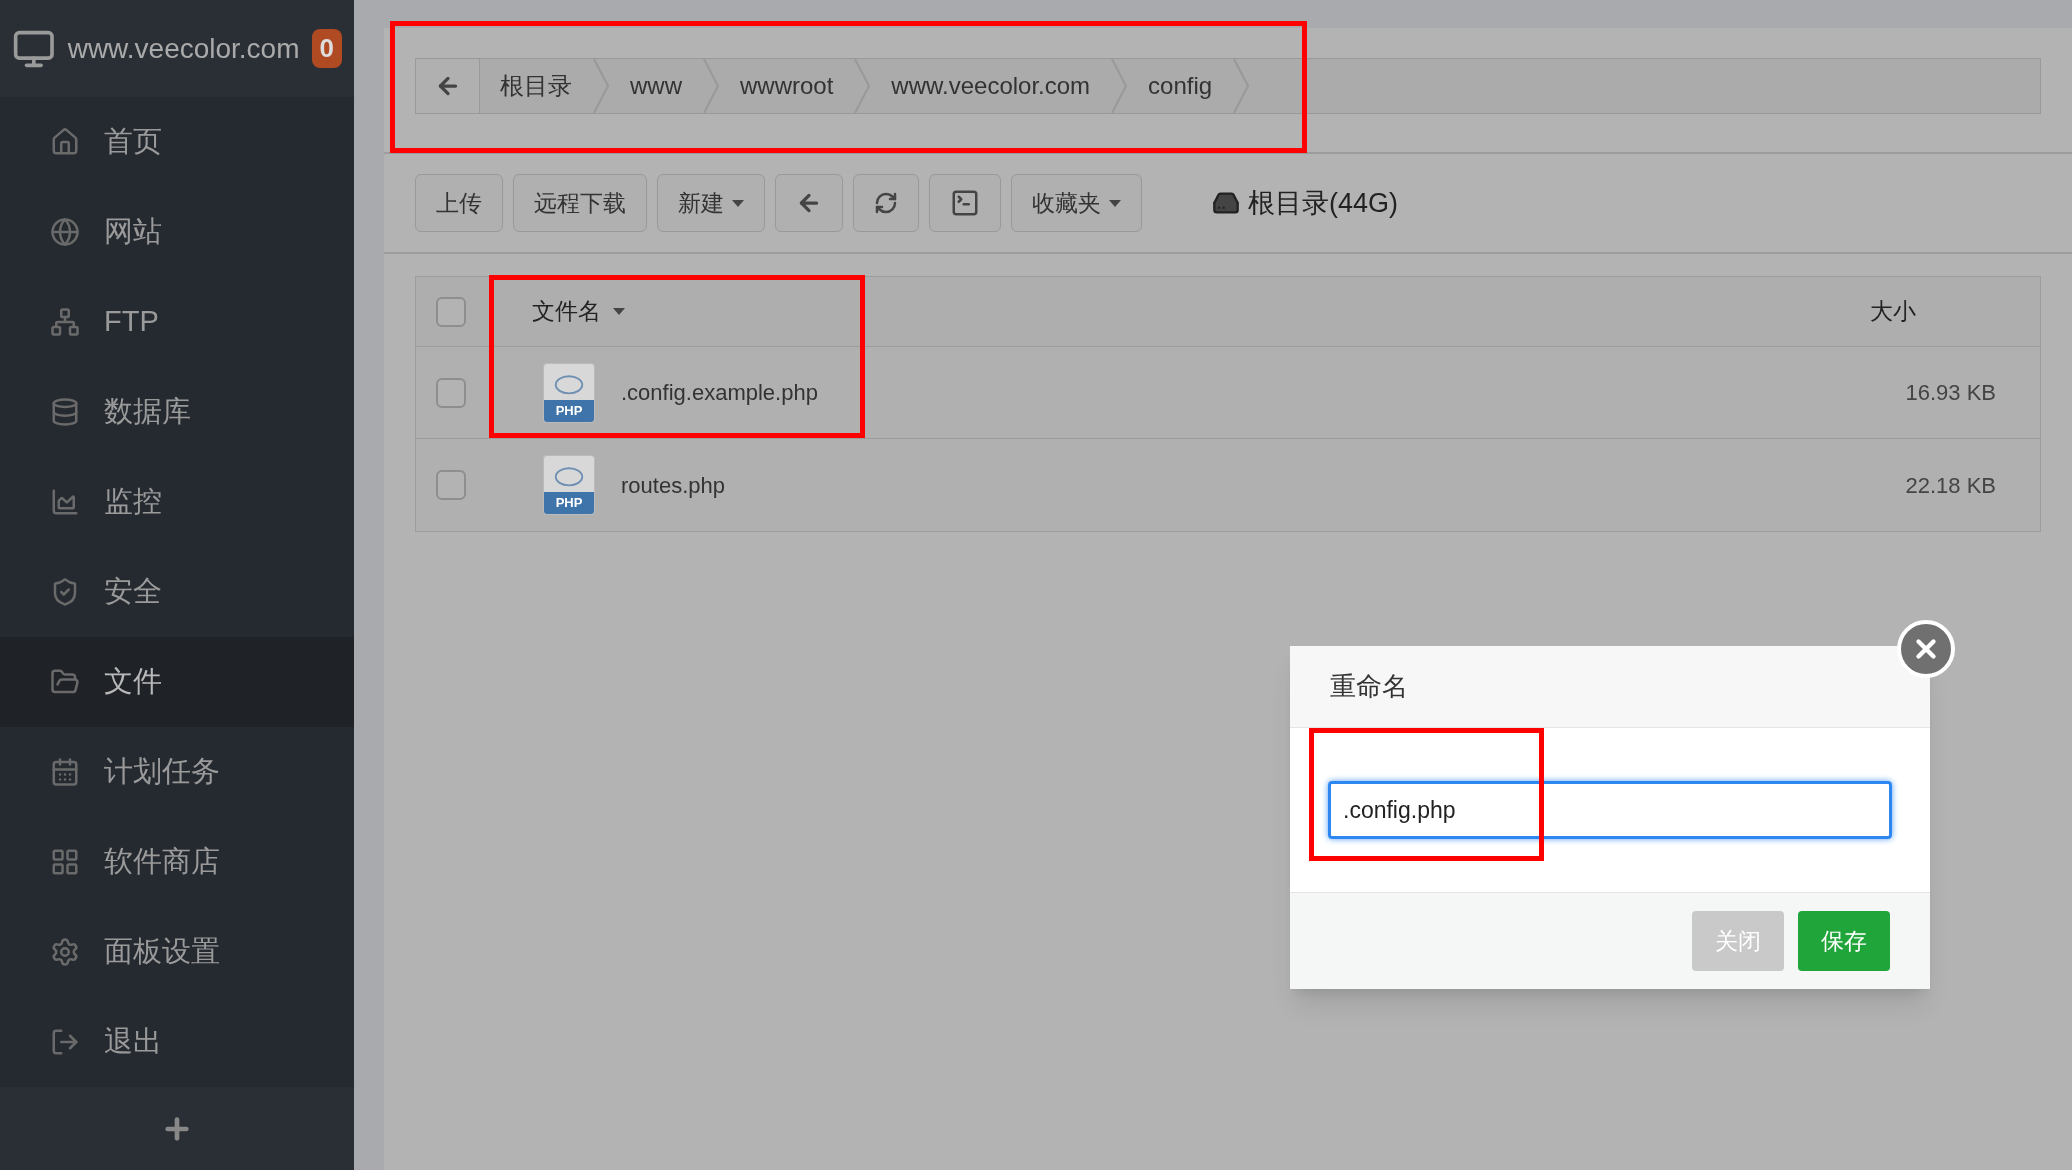 The height and width of the screenshot is (1170, 2072). Describe the element at coordinates (177, 232) in the screenshot. I see `sidebar-item: 网站` at that location.